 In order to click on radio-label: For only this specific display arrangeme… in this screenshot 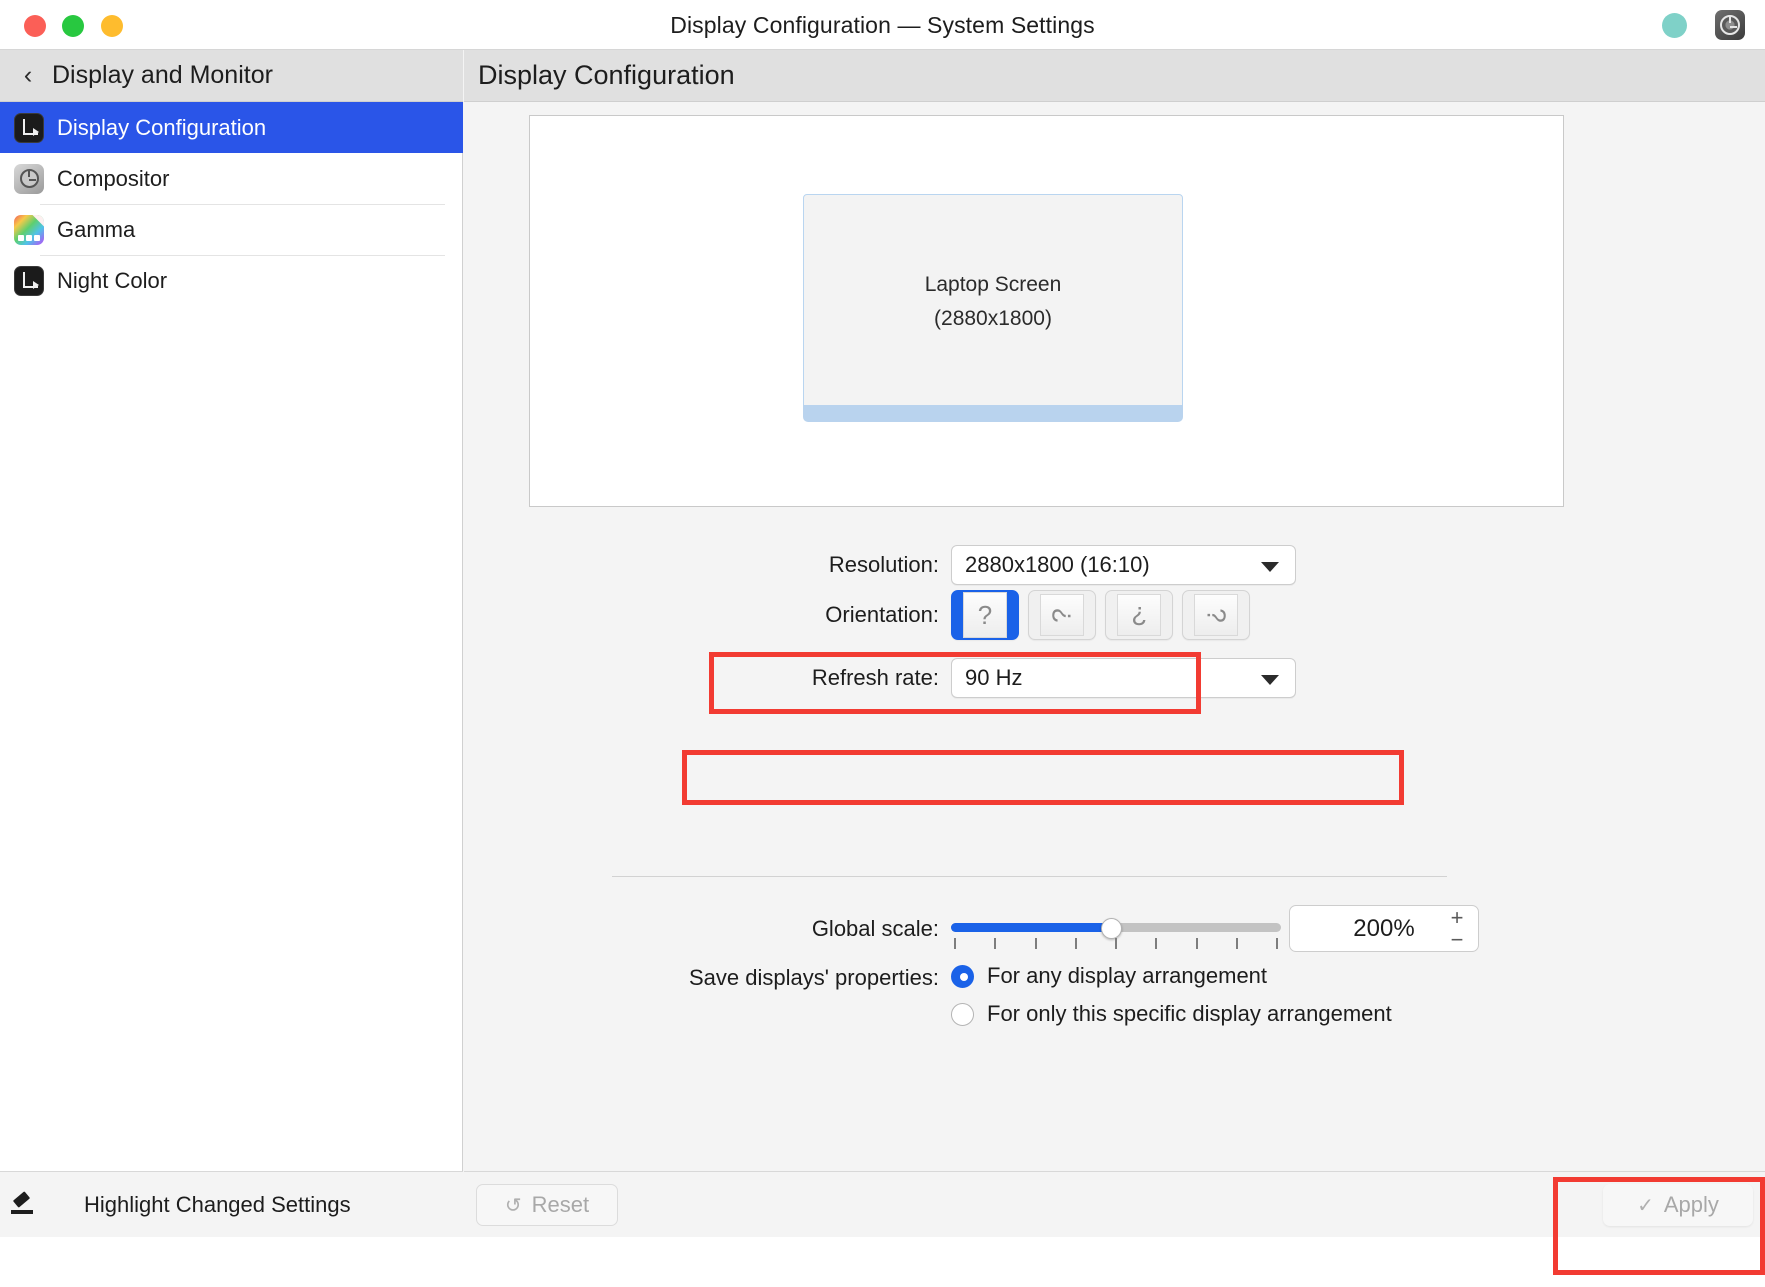, I will do `click(1189, 1013)`.